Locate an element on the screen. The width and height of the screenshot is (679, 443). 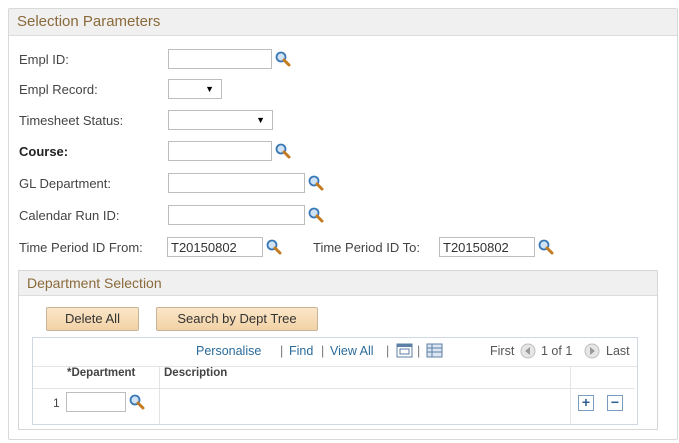
gl-department-label: GL Department: is located at coordinates (65, 183).